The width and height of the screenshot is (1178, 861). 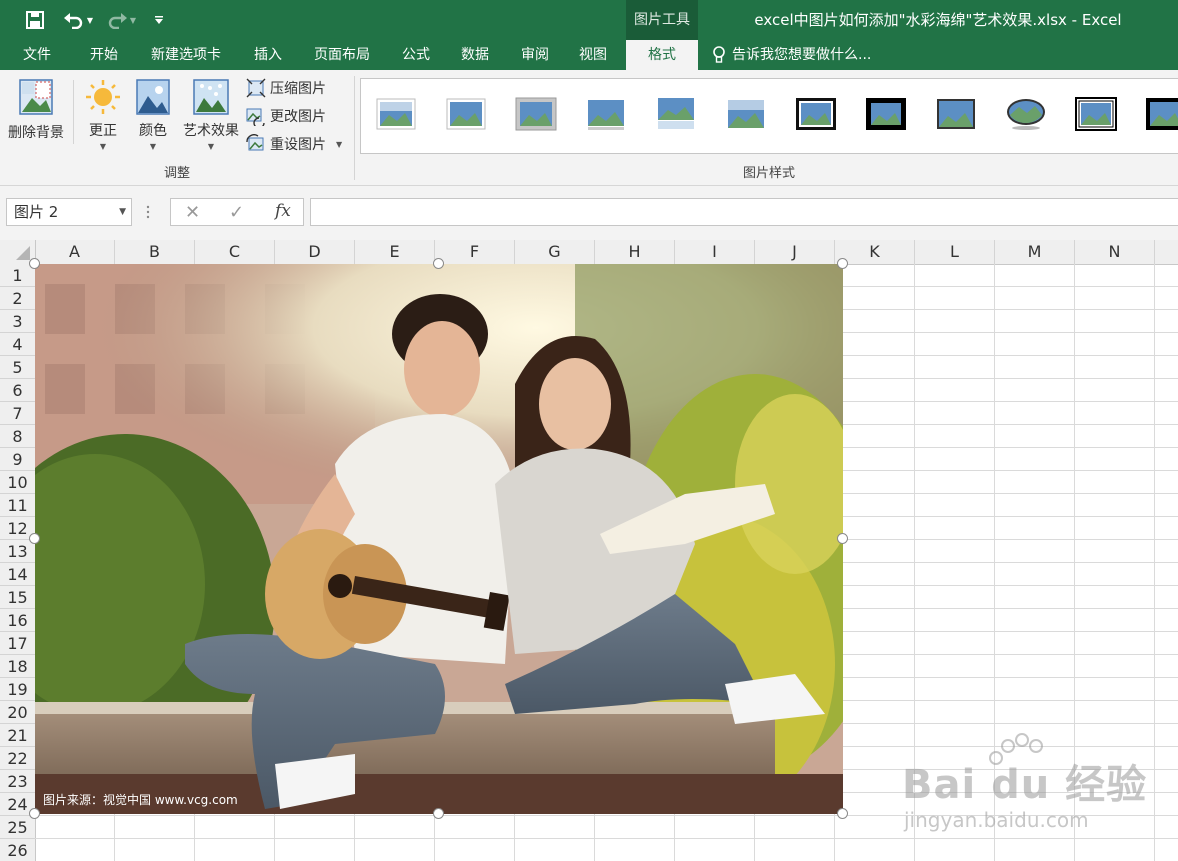 I want to click on resize-handle-bottom-right, so click(x=842, y=813).